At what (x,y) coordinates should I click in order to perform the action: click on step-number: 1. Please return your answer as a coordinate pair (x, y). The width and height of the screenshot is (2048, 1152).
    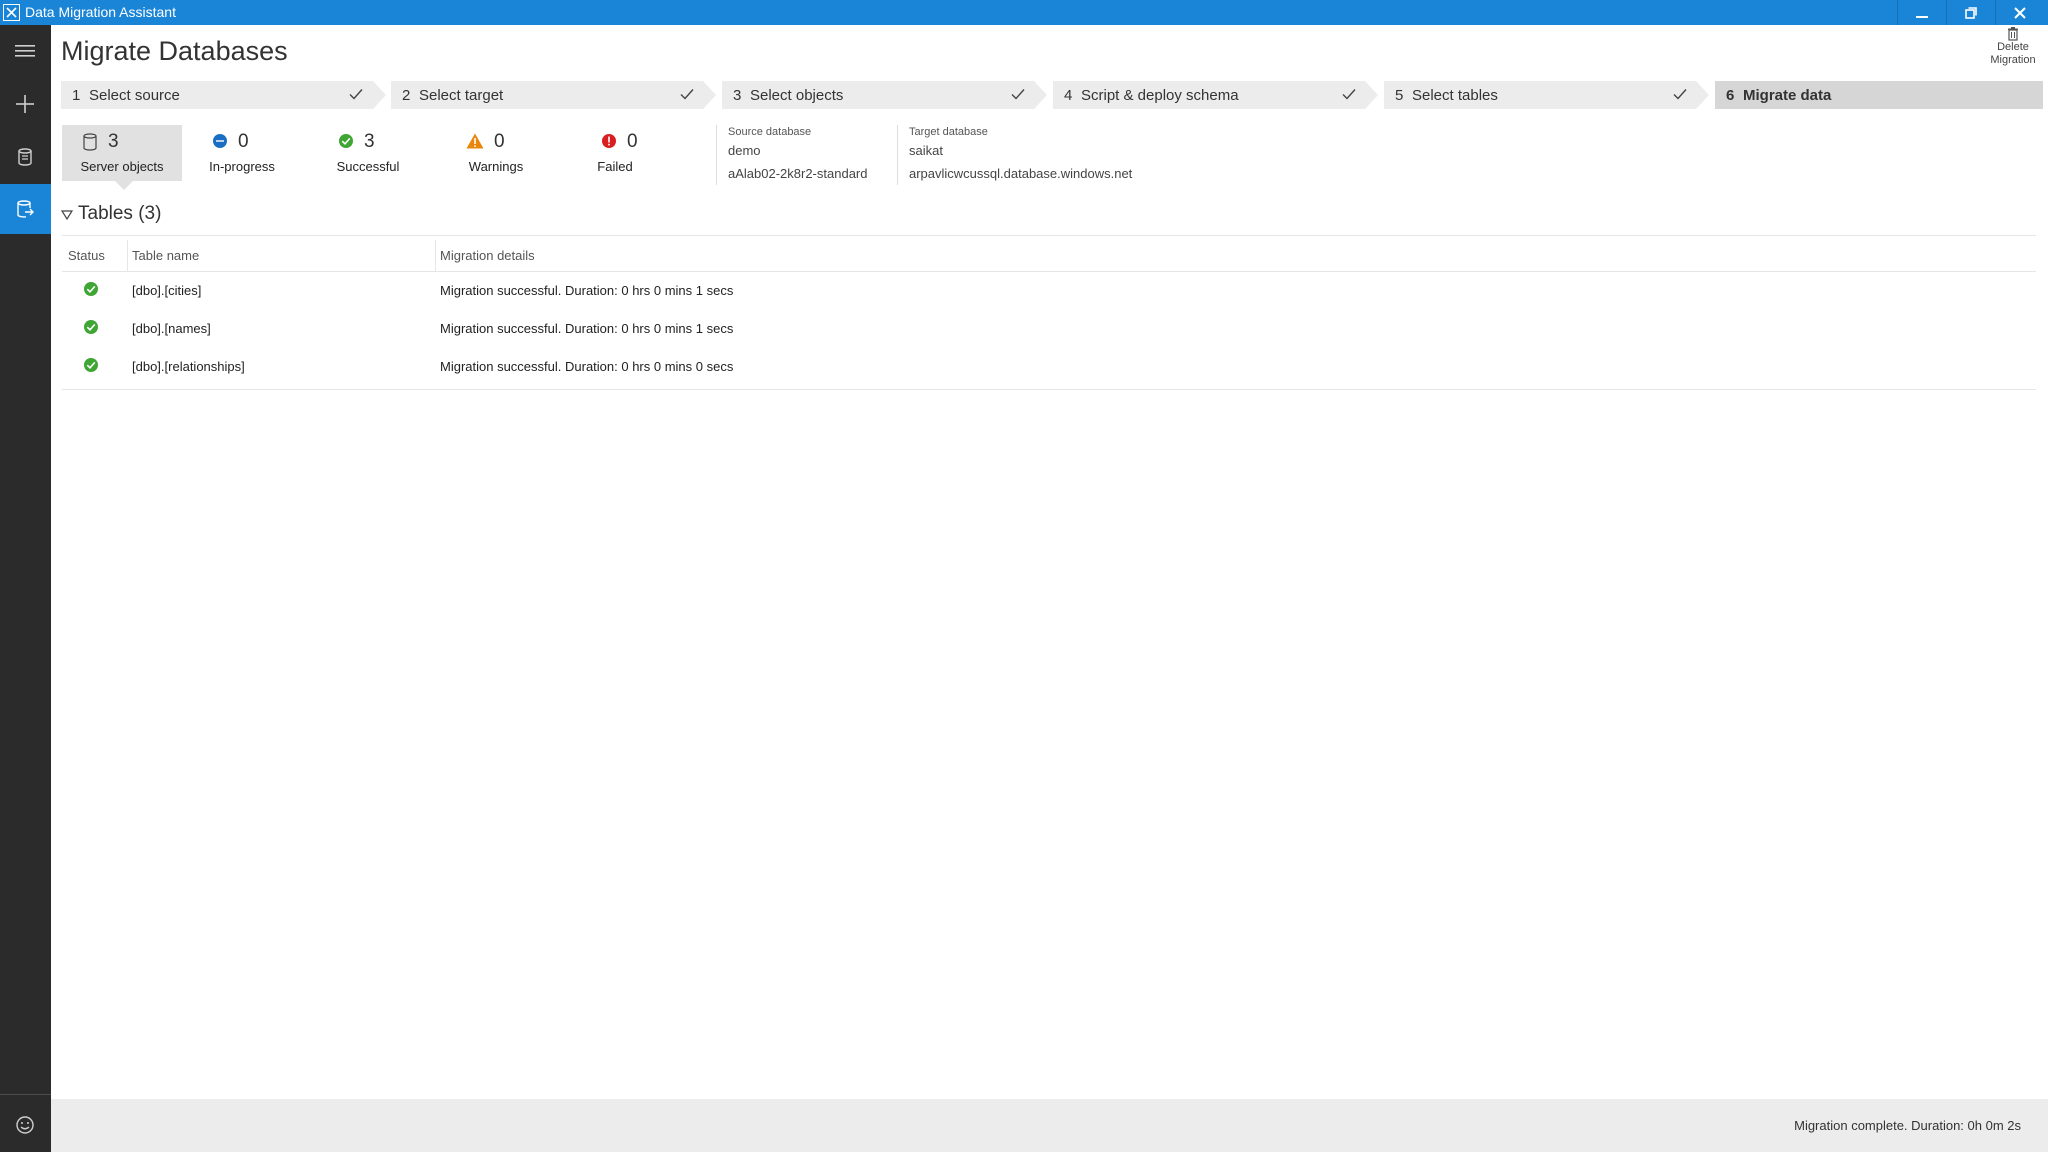
    Looking at the image, I should click on (76, 95).